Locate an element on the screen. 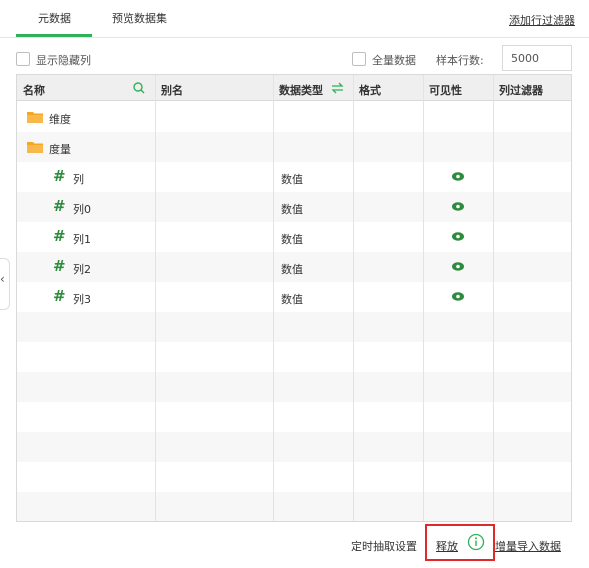 This screenshot has height=568, width=589. sample-rows-label: 样本行数: is located at coordinates (460, 60).